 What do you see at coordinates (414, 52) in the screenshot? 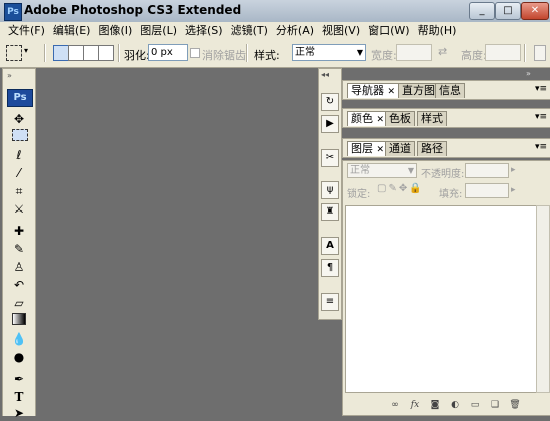
I see `width-input` at bounding box center [414, 52].